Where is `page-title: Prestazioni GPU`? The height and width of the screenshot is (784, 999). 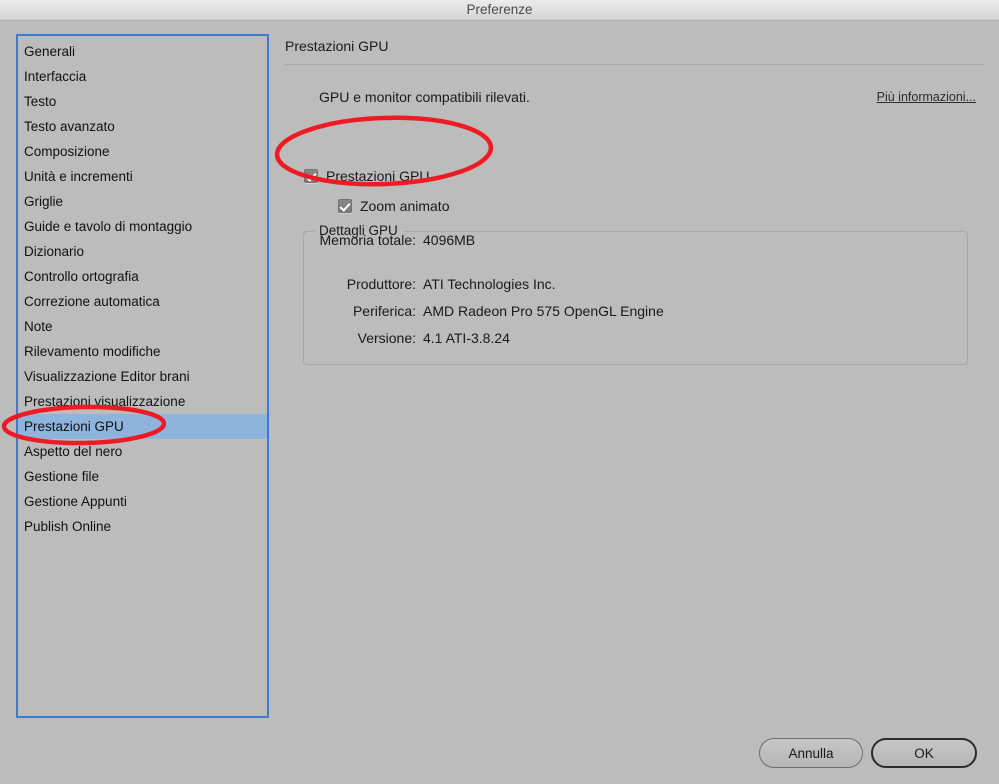
page-title: Prestazioni GPU is located at coordinates (337, 46).